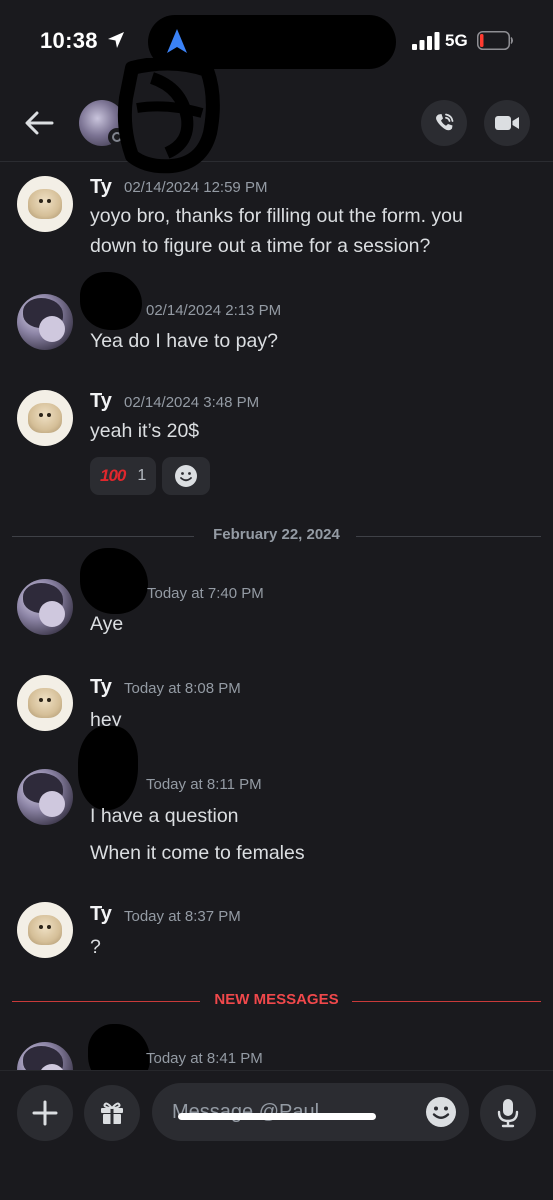  I want to click on add-reaction-icon, so click(186, 476).